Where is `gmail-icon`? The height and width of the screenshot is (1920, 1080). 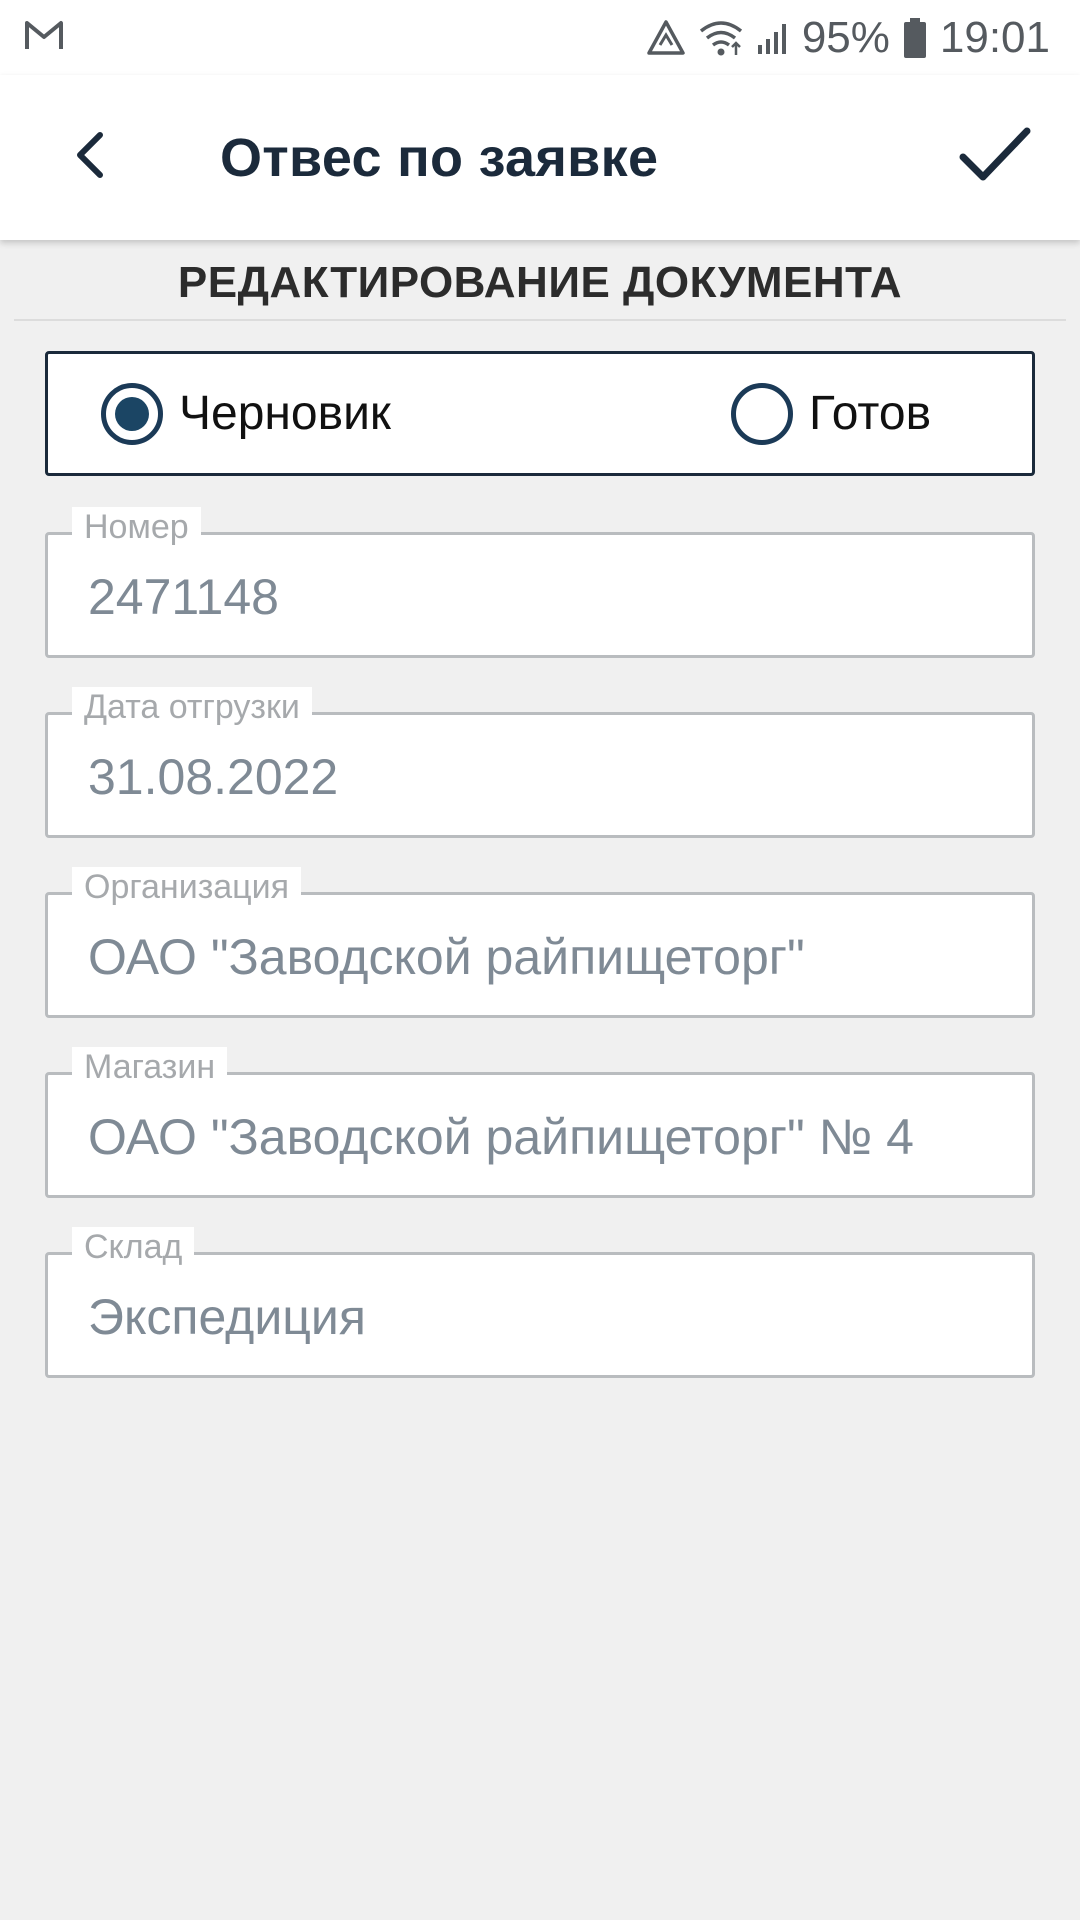 gmail-icon is located at coordinates (44, 37).